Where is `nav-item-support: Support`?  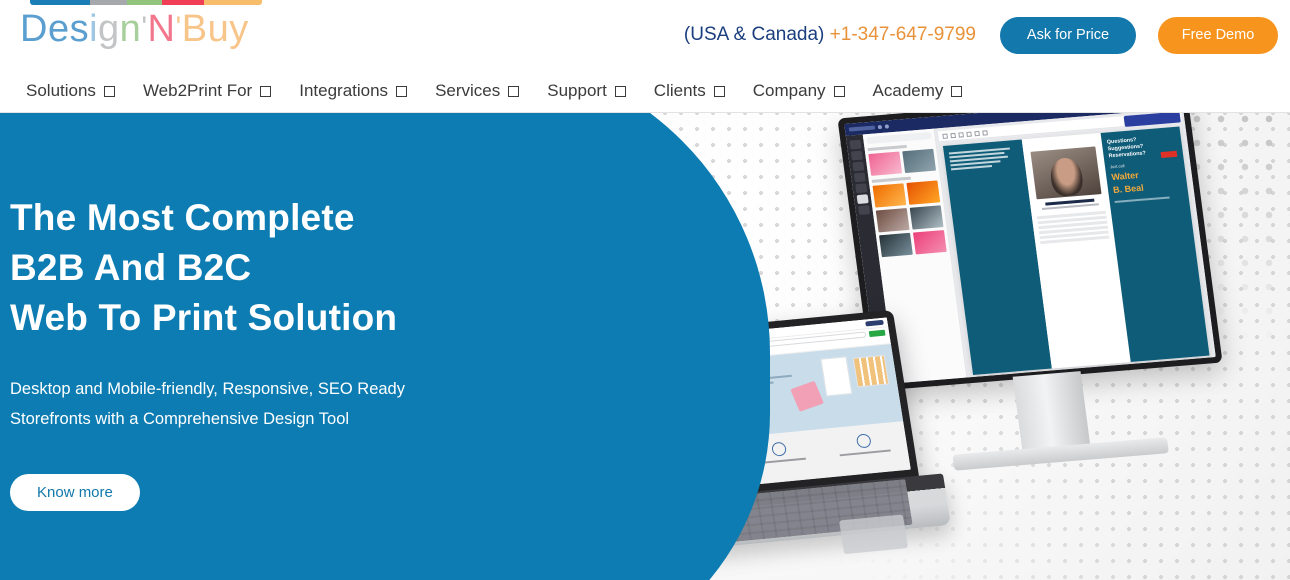
nav-item-support: Support is located at coordinates (586, 91).